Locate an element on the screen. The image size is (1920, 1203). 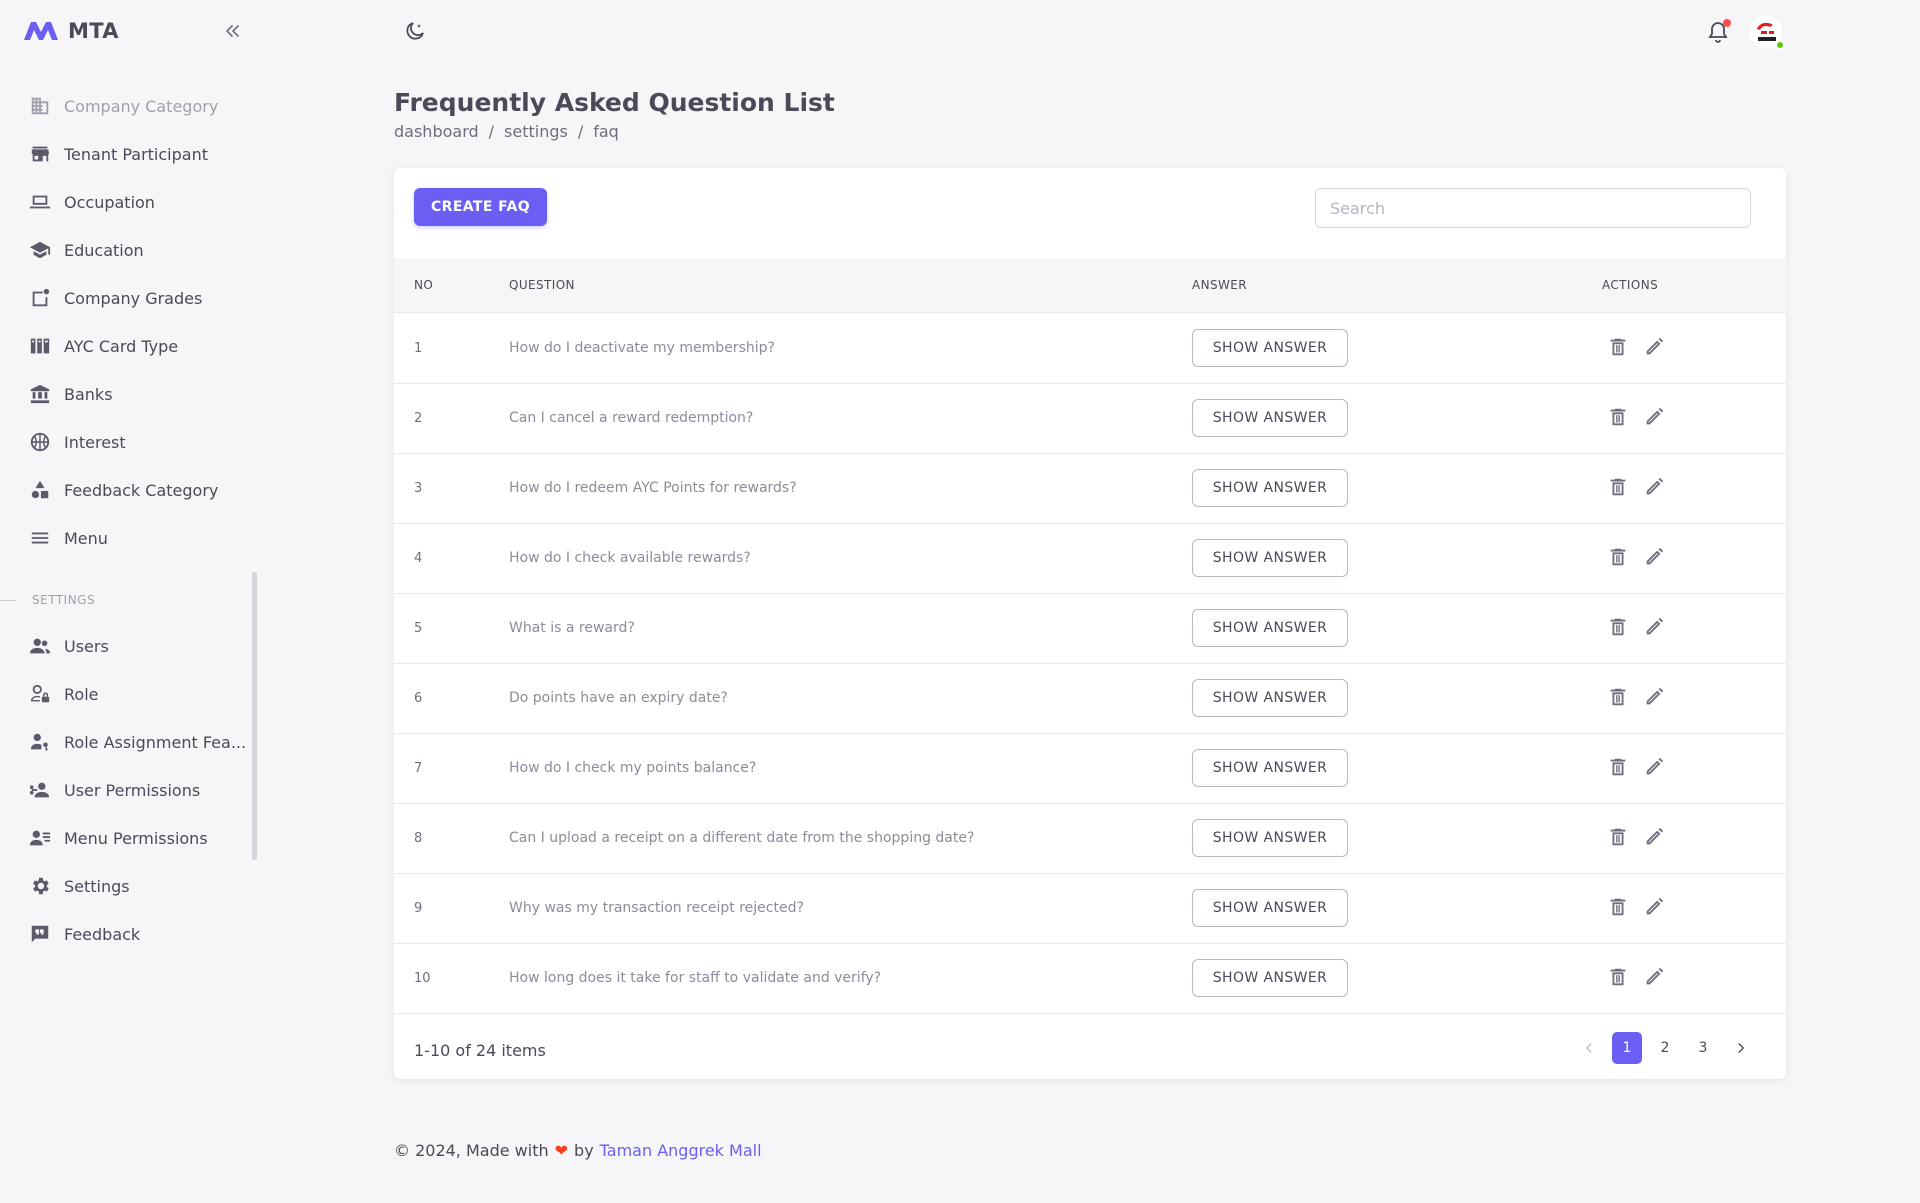
row-number: 9 is located at coordinates (418, 908).